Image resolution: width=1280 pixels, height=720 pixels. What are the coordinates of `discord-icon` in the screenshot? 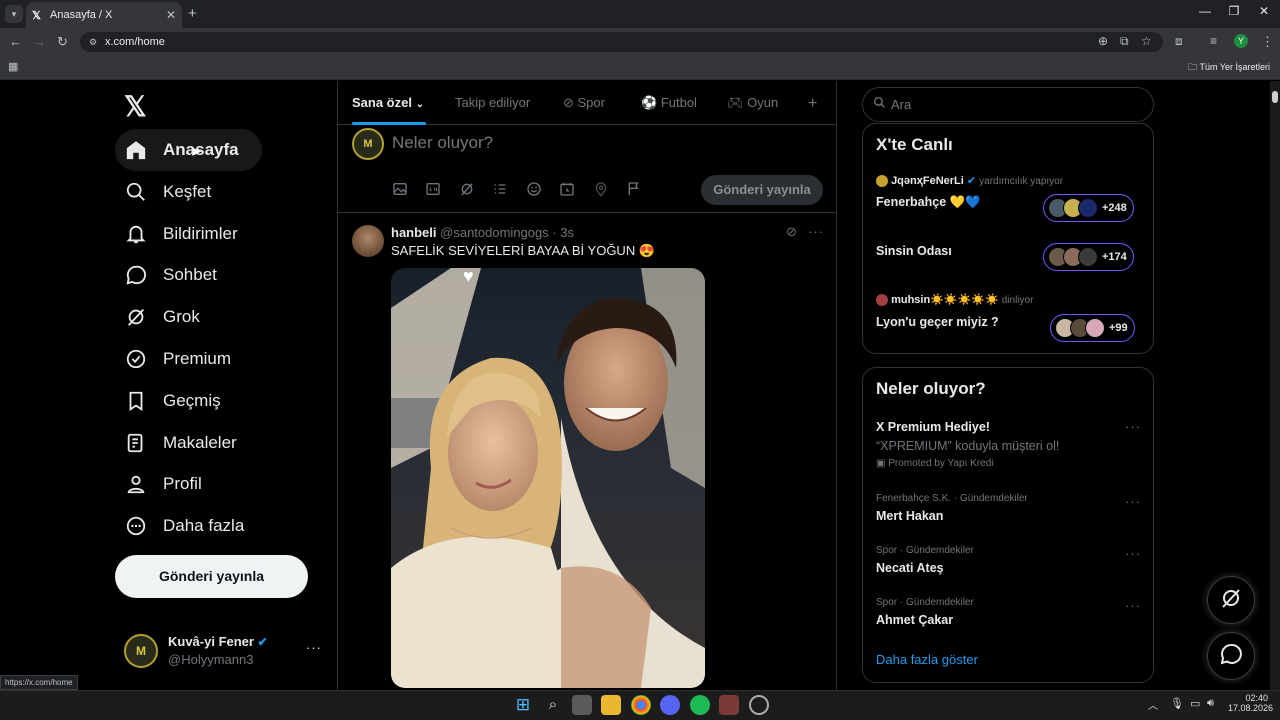 It's located at (670, 705).